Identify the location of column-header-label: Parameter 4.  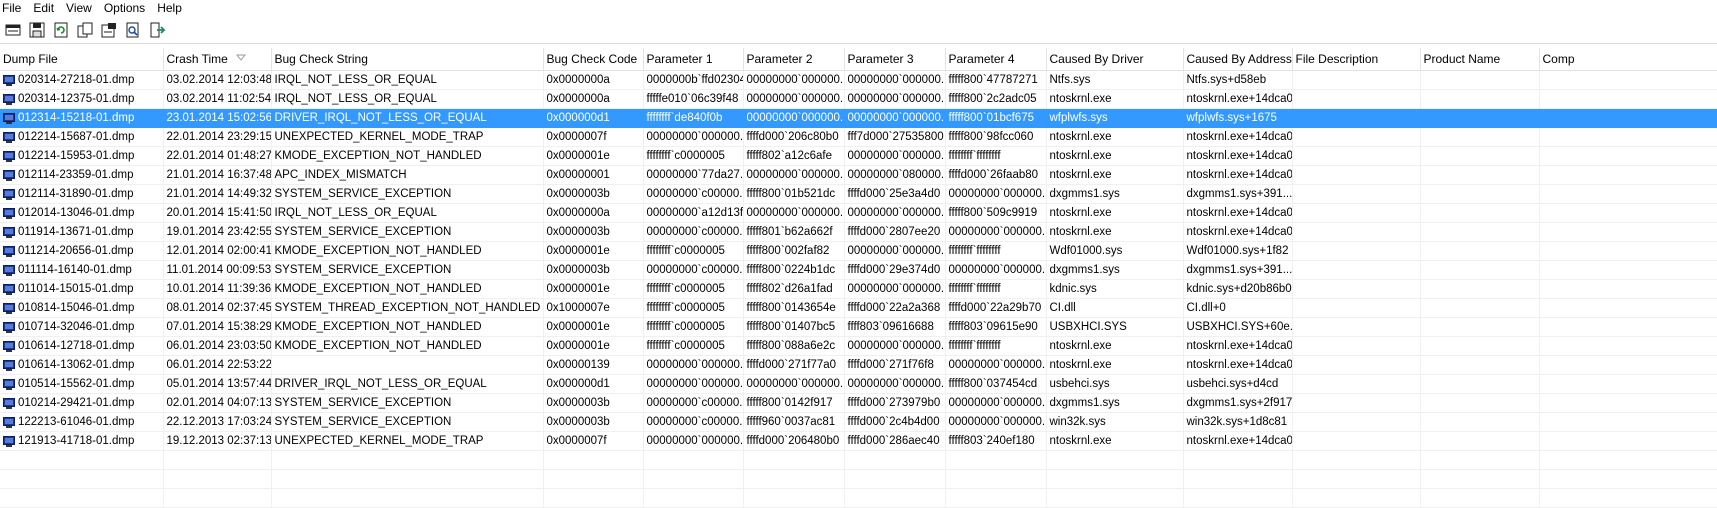
(981, 59).